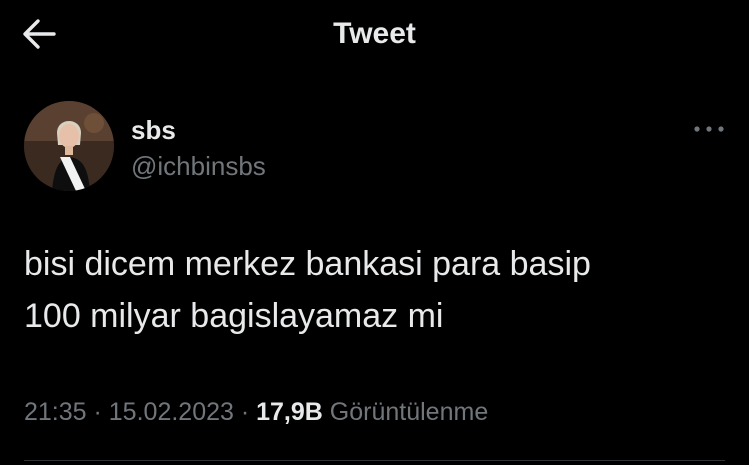 The image size is (749, 465). What do you see at coordinates (409, 412) in the screenshot?
I see `views-label: Görüntülenme` at bounding box center [409, 412].